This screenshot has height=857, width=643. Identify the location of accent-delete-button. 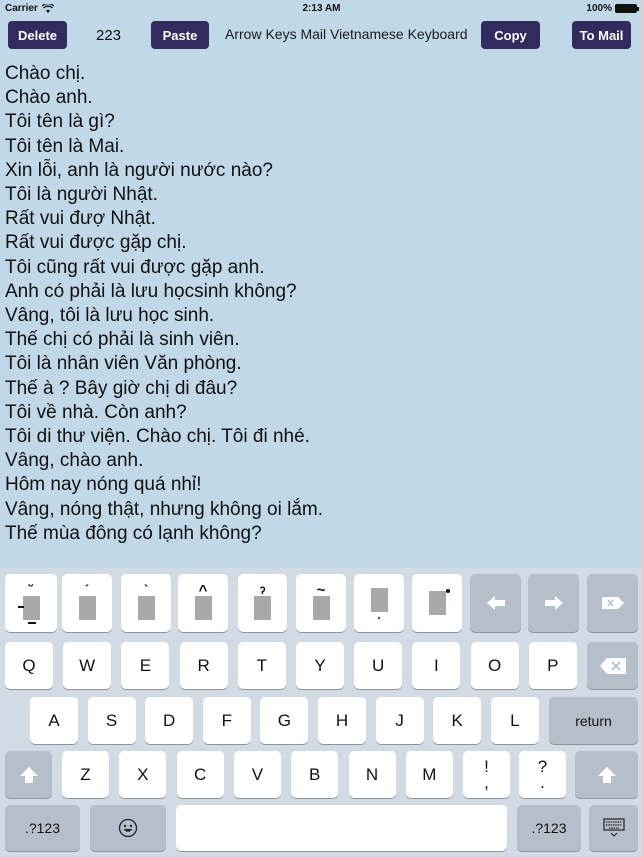
(612, 603).